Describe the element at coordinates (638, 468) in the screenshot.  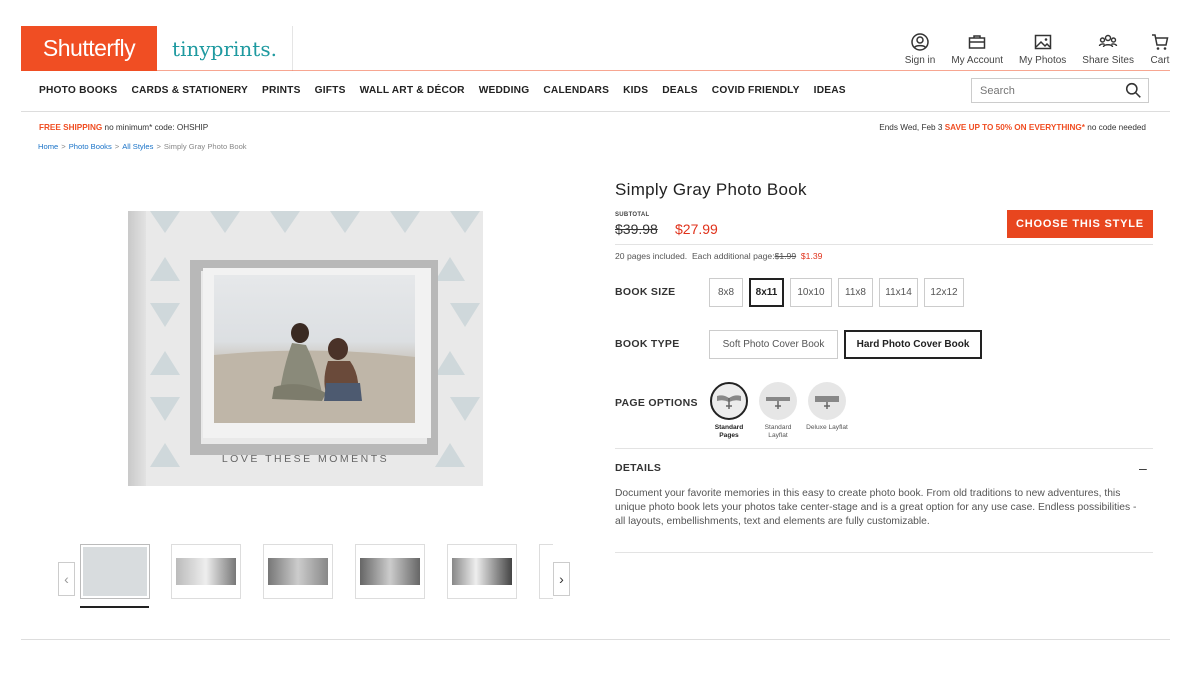
I see `details-heading: DETAILS` at that location.